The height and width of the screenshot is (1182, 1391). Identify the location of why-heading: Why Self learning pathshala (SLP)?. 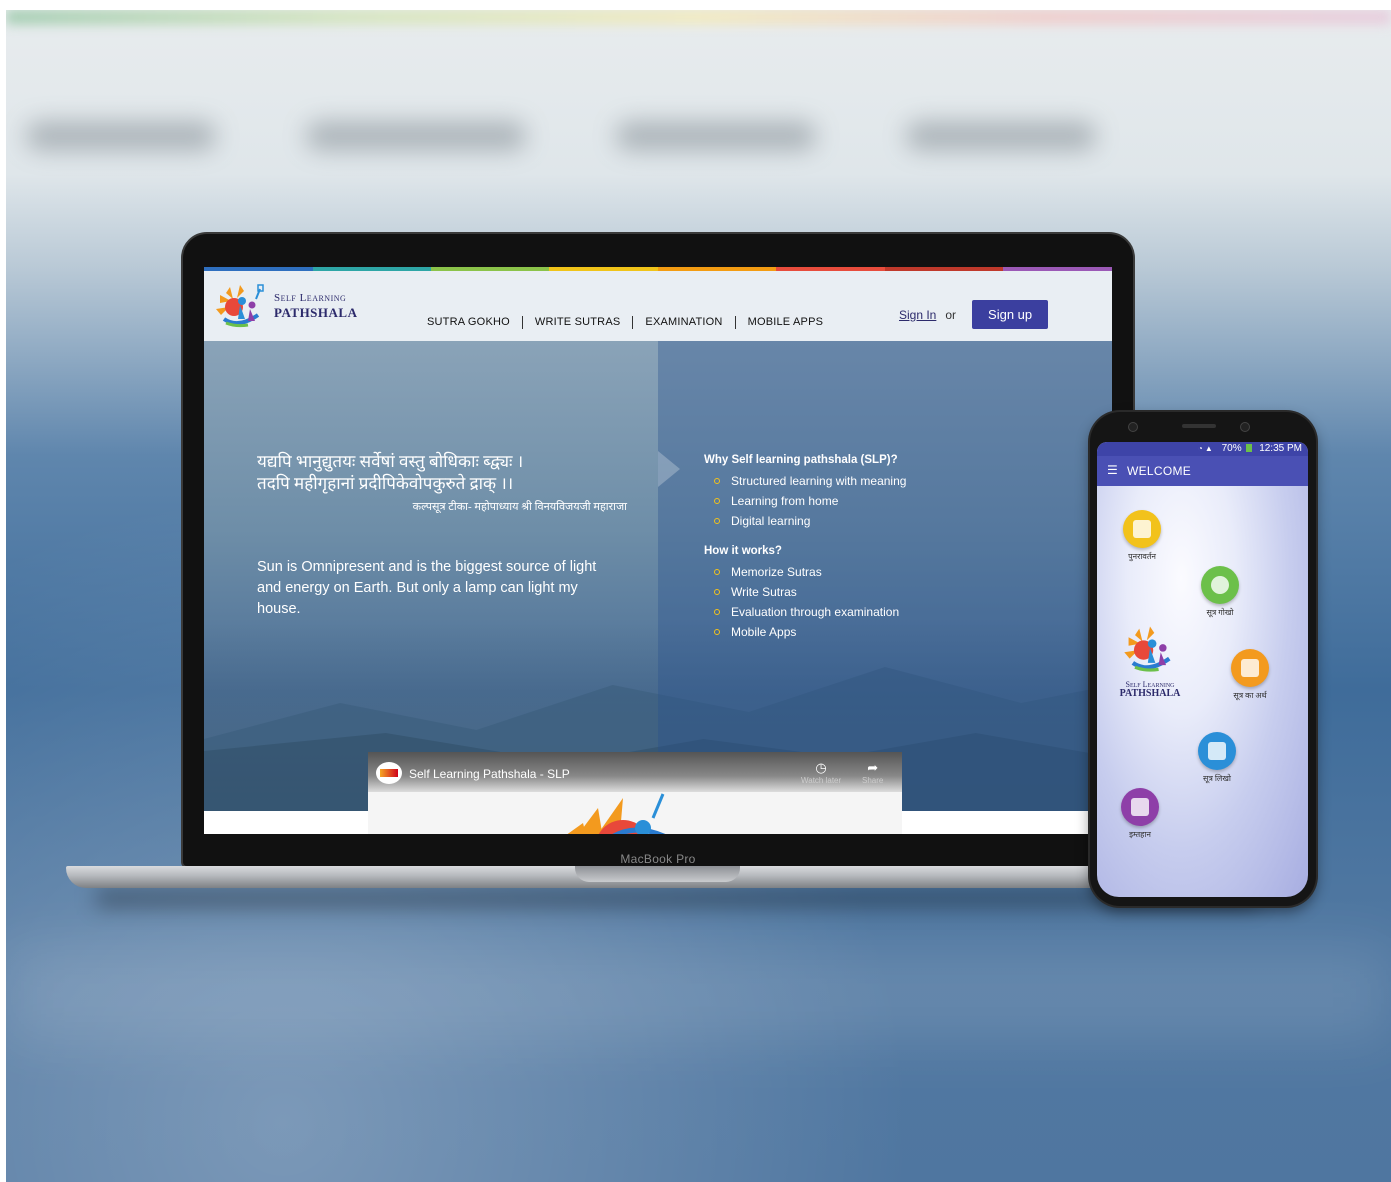
(801, 460).